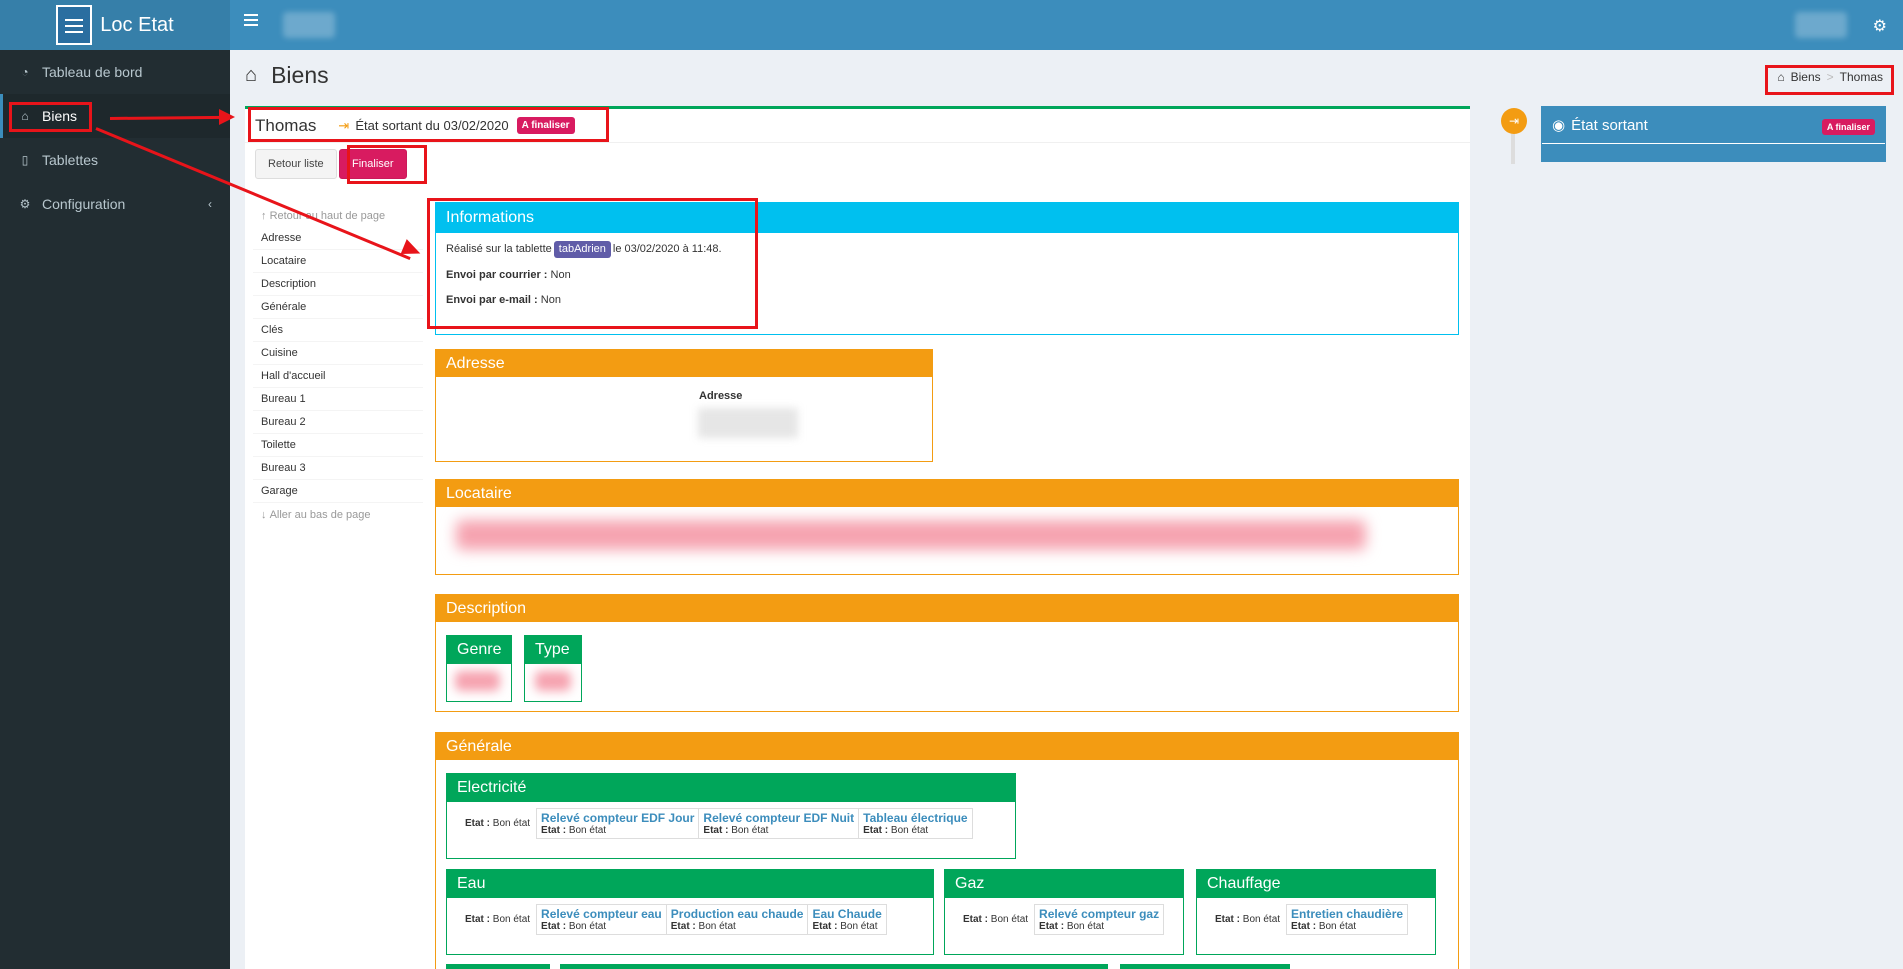 Image resolution: width=1903 pixels, height=969 pixels. Describe the element at coordinates (690, 884) in the screenshot. I see `eau-title: Eau` at that location.